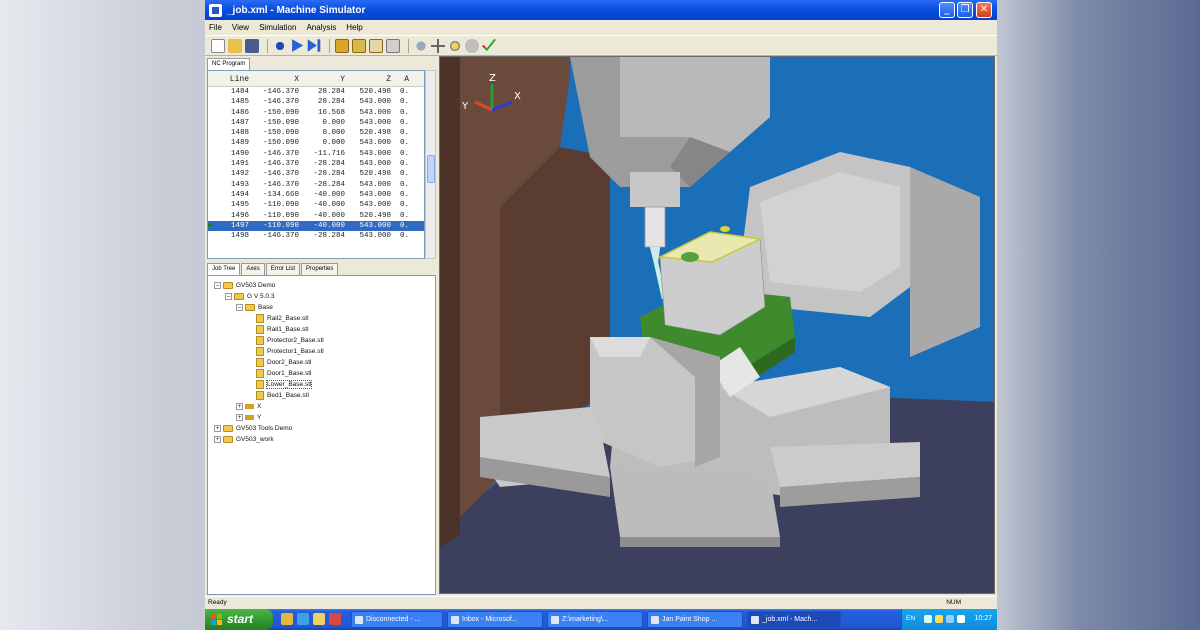  Describe the element at coordinates (224, 269) in the screenshot. I see `tab-job-tree: Job Tree` at that location.